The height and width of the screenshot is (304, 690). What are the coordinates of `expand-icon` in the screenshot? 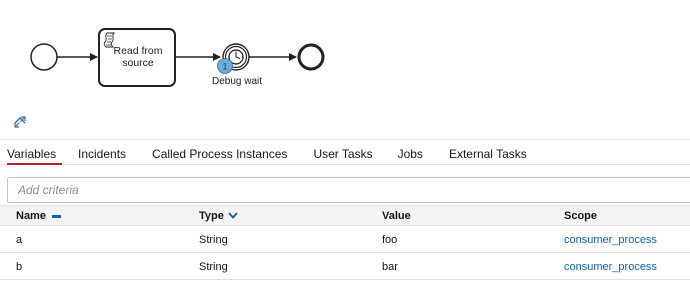 It's located at (33, 124).